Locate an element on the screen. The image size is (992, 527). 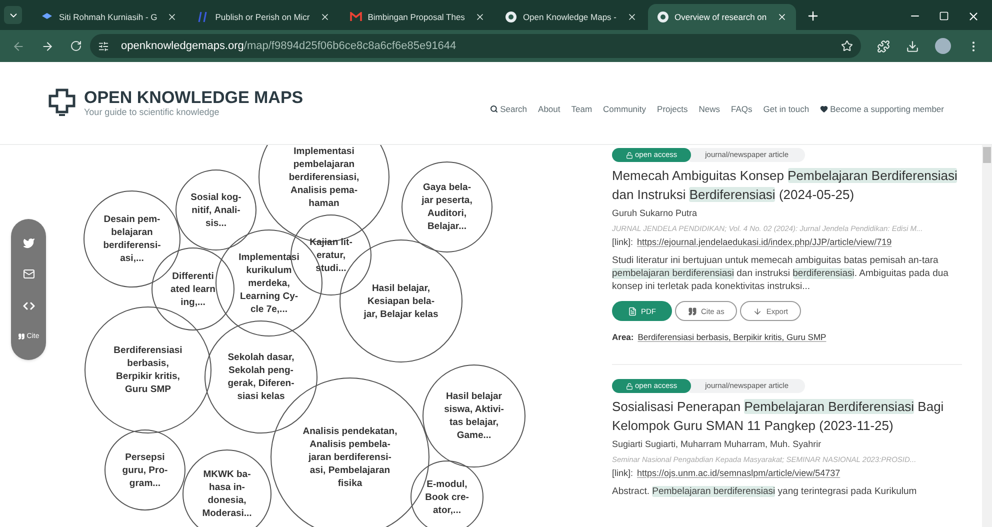
paper-authors: Sugiarti Sugiarti, Muharram Muharram, Muh. Syahrir is located at coordinates (717, 444).